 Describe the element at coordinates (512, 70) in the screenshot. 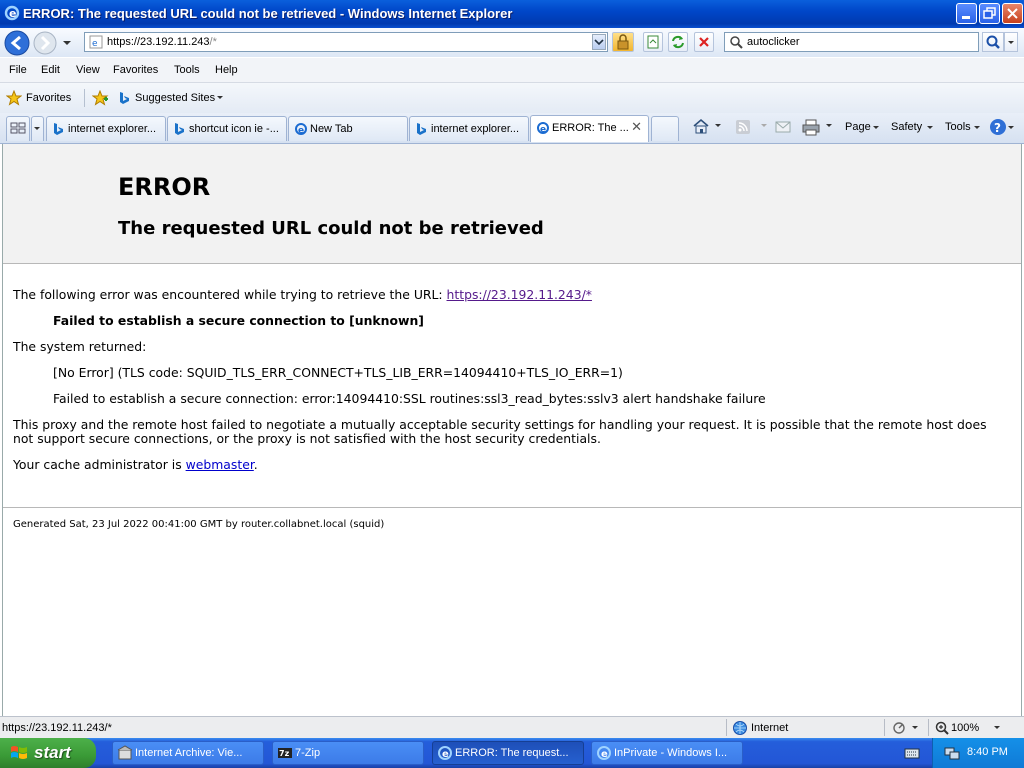

I see `menu-bar: File Edit View Favorites Tools Help` at that location.